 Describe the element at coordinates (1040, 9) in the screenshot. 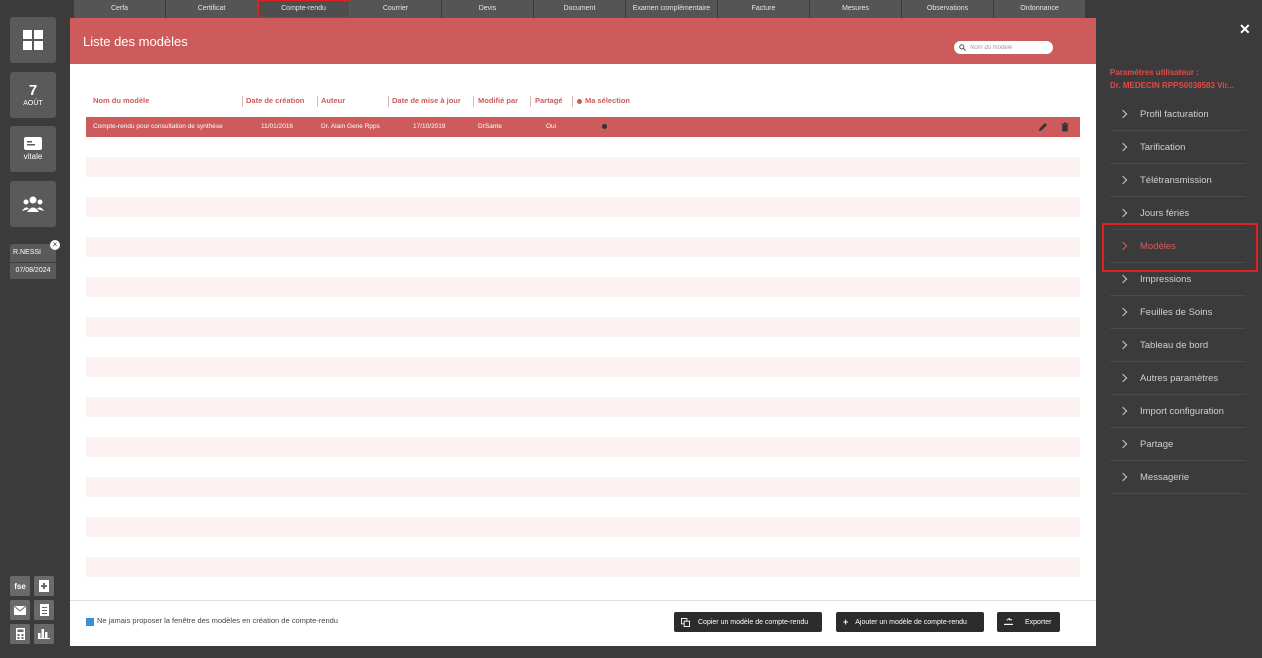

I see `tab-ordonnance: Ordonnance` at that location.